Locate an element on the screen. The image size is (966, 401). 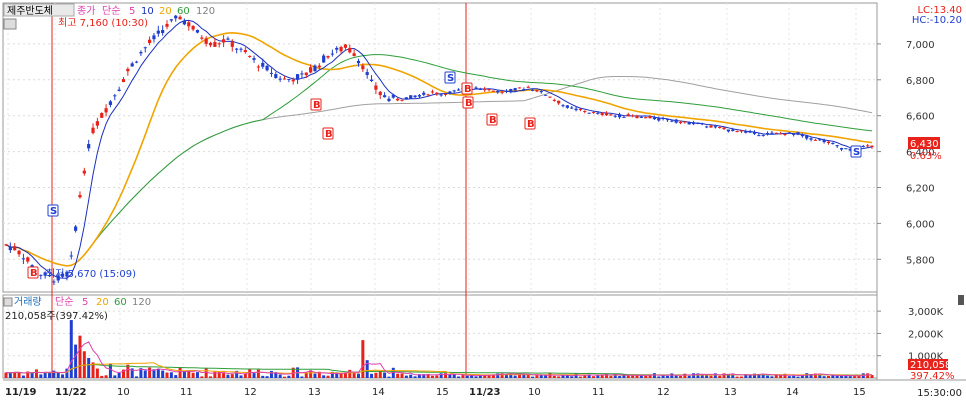
high-annotation: 최고 7,160 (10:30) is located at coordinates (103, 23).